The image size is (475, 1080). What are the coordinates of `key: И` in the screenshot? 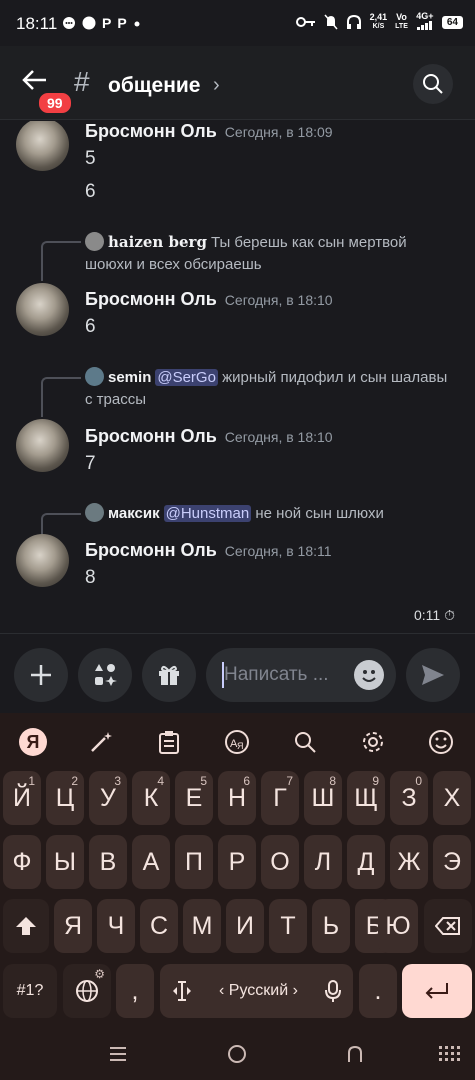 It's located at (245, 926).